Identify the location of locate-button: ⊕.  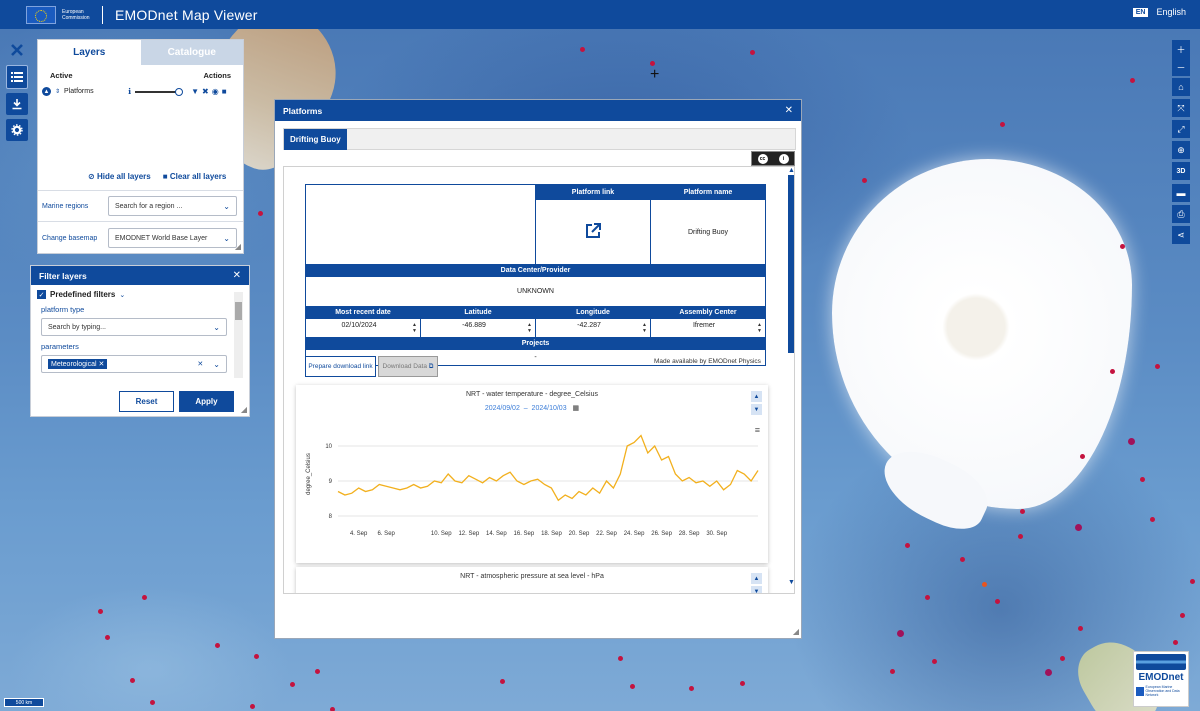
(1181, 150).